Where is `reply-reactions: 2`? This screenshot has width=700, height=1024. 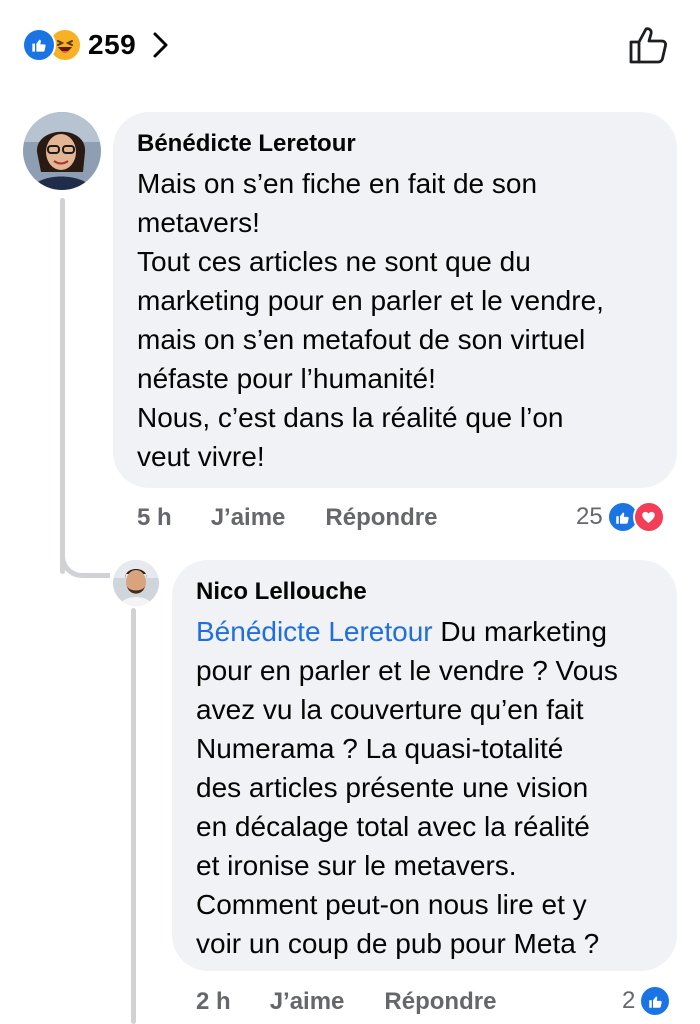 reply-reactions: 2 is located at coordinates (647, 1001).